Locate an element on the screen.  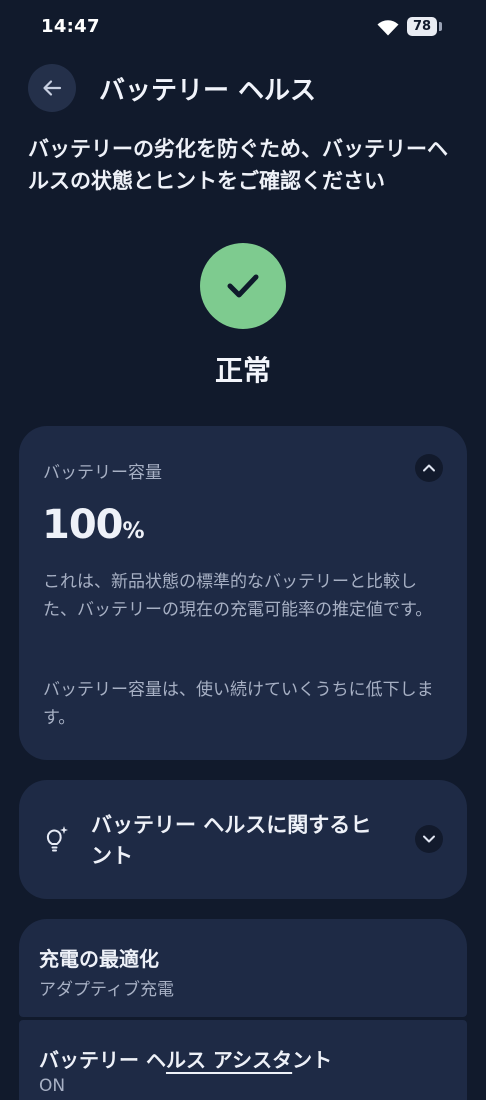
battery-tip is located at coordinates (440, 26).